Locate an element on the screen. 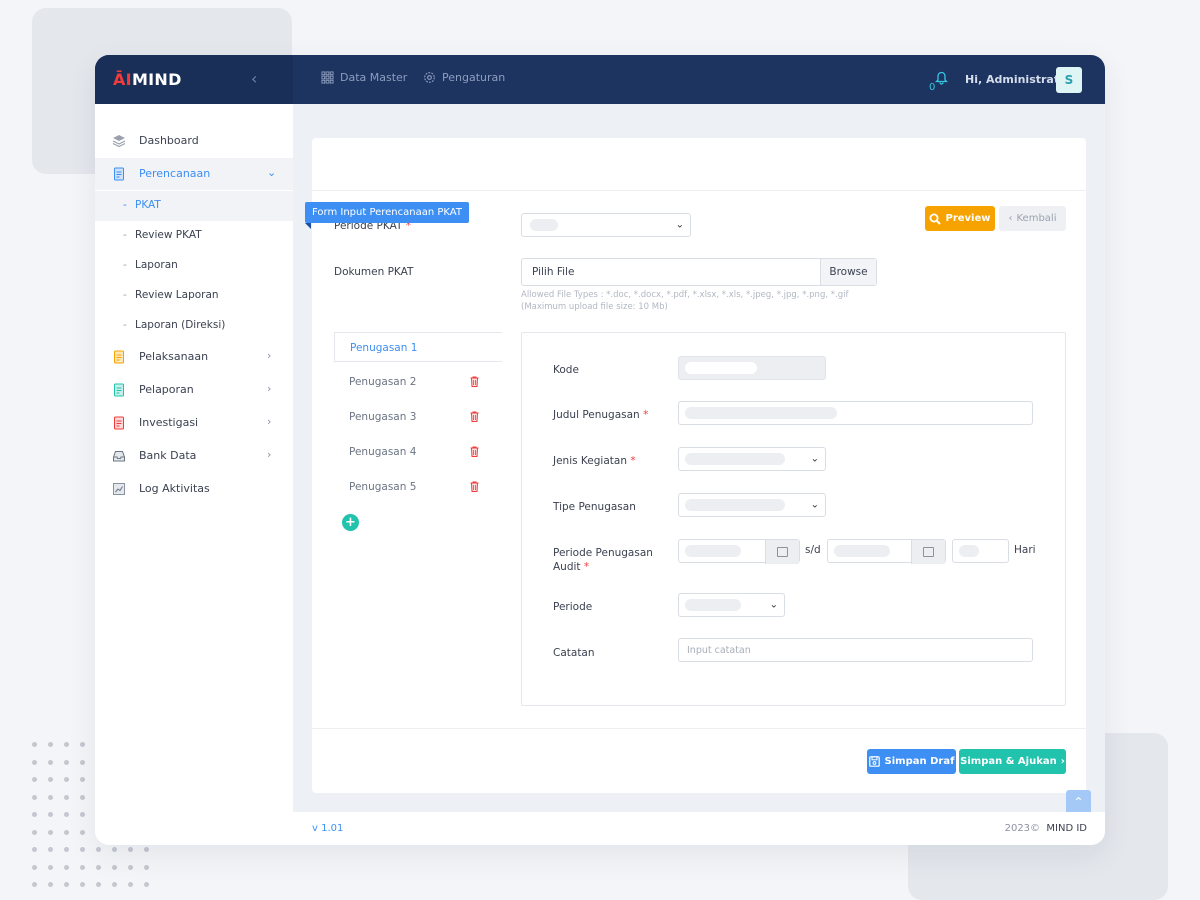  days-input is located at coordinates (980, 551).